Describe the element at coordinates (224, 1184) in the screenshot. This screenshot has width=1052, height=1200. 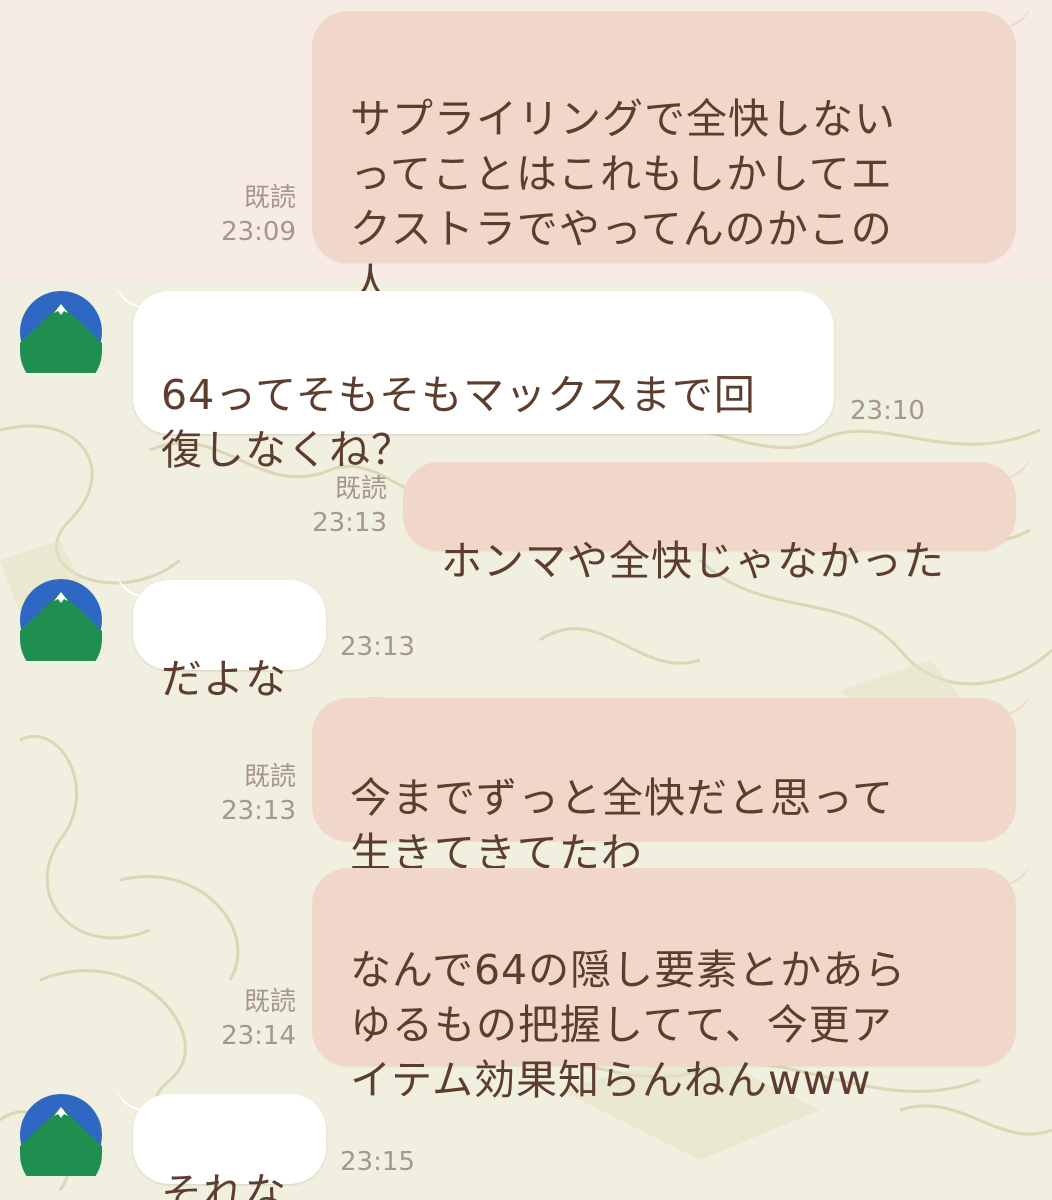
I see `message-text: それな` at that location.